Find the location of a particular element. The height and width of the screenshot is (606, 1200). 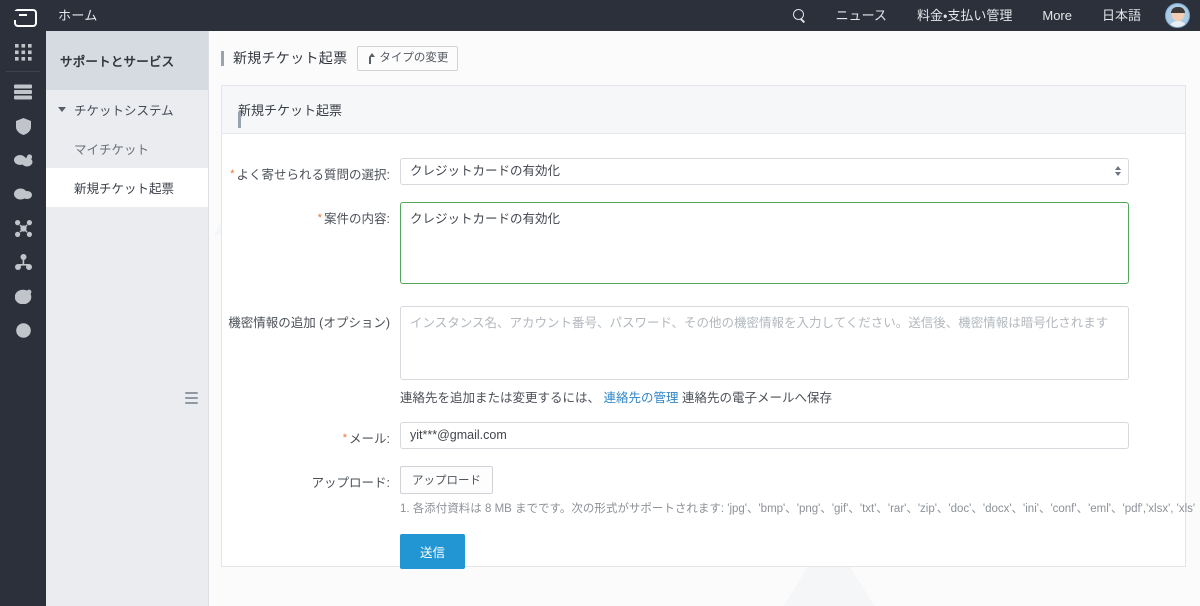

panel-header-inner: 新規チケット起票 is located at coordinates (290, 114).